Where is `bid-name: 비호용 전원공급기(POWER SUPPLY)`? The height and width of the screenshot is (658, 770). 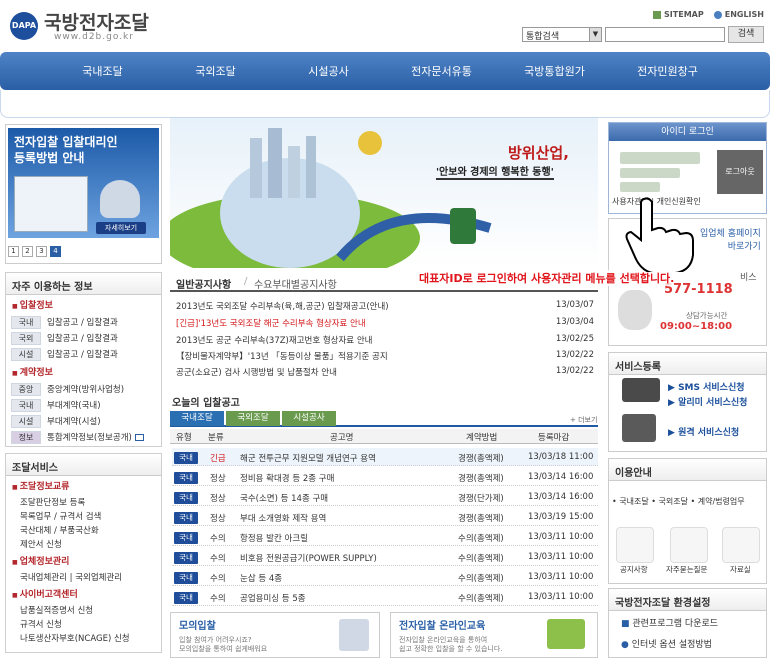
bid-name: 비호용 전원공급기(POWER SUPPLY) is located at coordinates (308, 558).